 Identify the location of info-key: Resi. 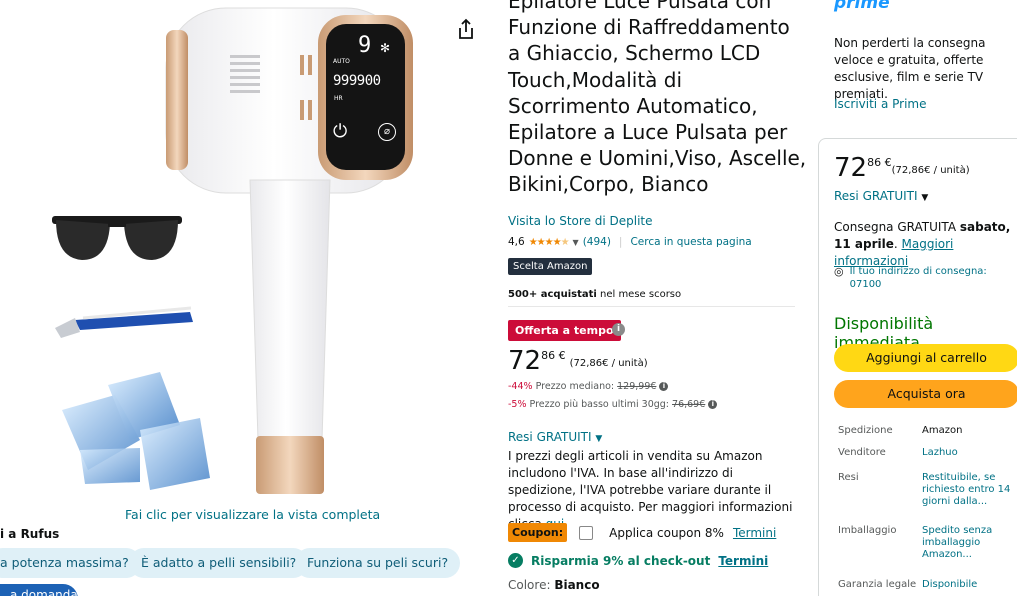
(848, 477).